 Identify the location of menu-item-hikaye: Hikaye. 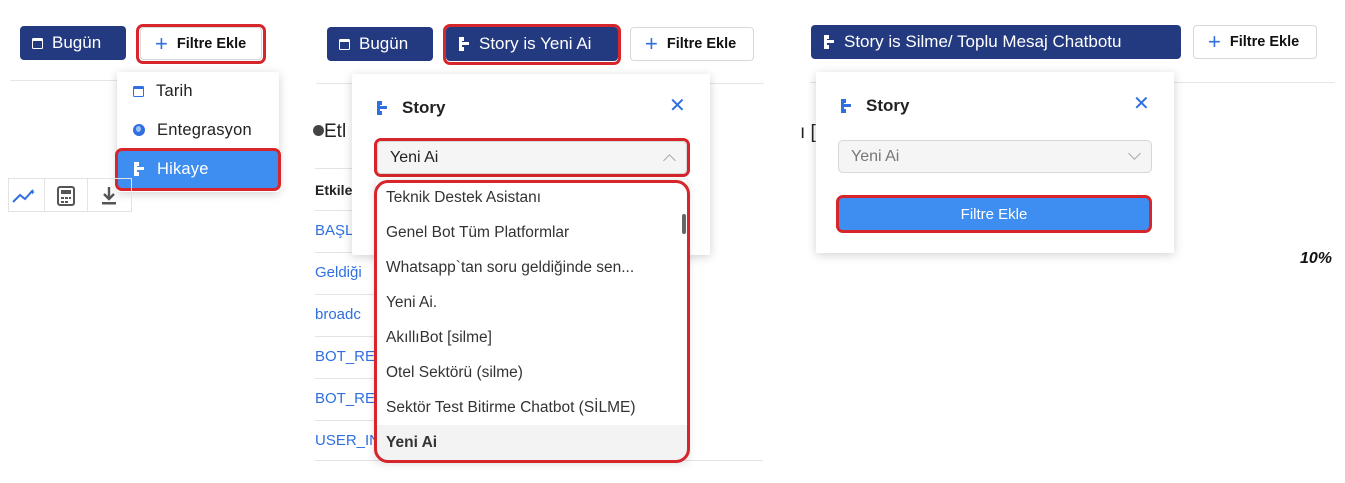
(198, 169).